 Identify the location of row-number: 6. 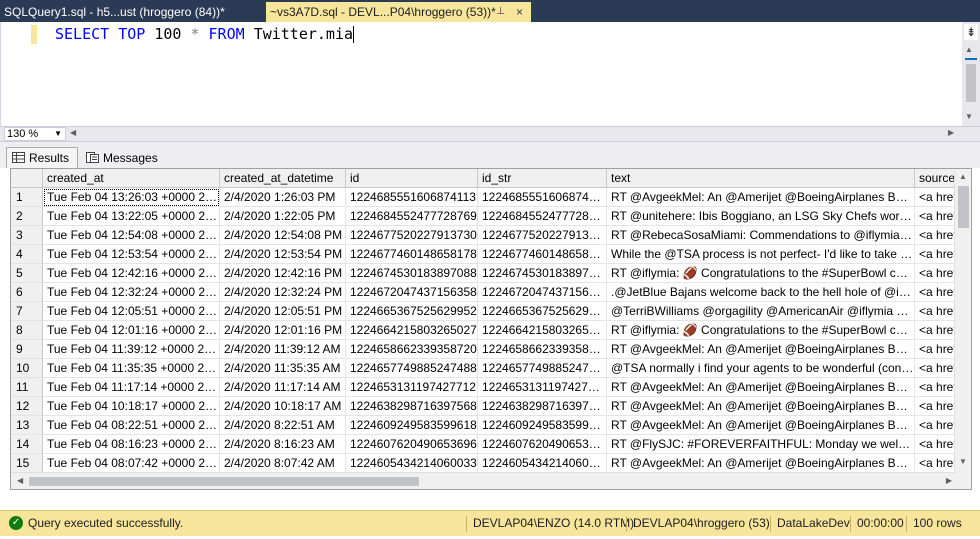
(27, 292).